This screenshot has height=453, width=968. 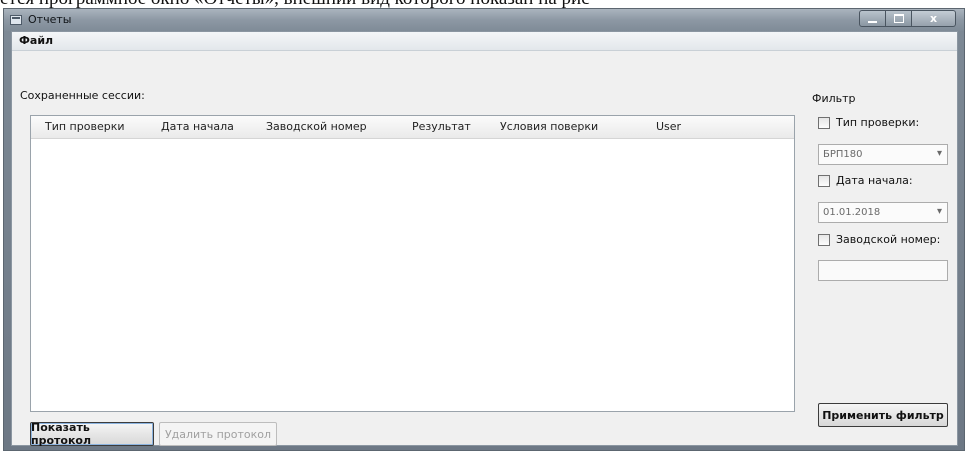 I want to click on check-type-select: БРП180 ▾, so click(x=883, y=154).